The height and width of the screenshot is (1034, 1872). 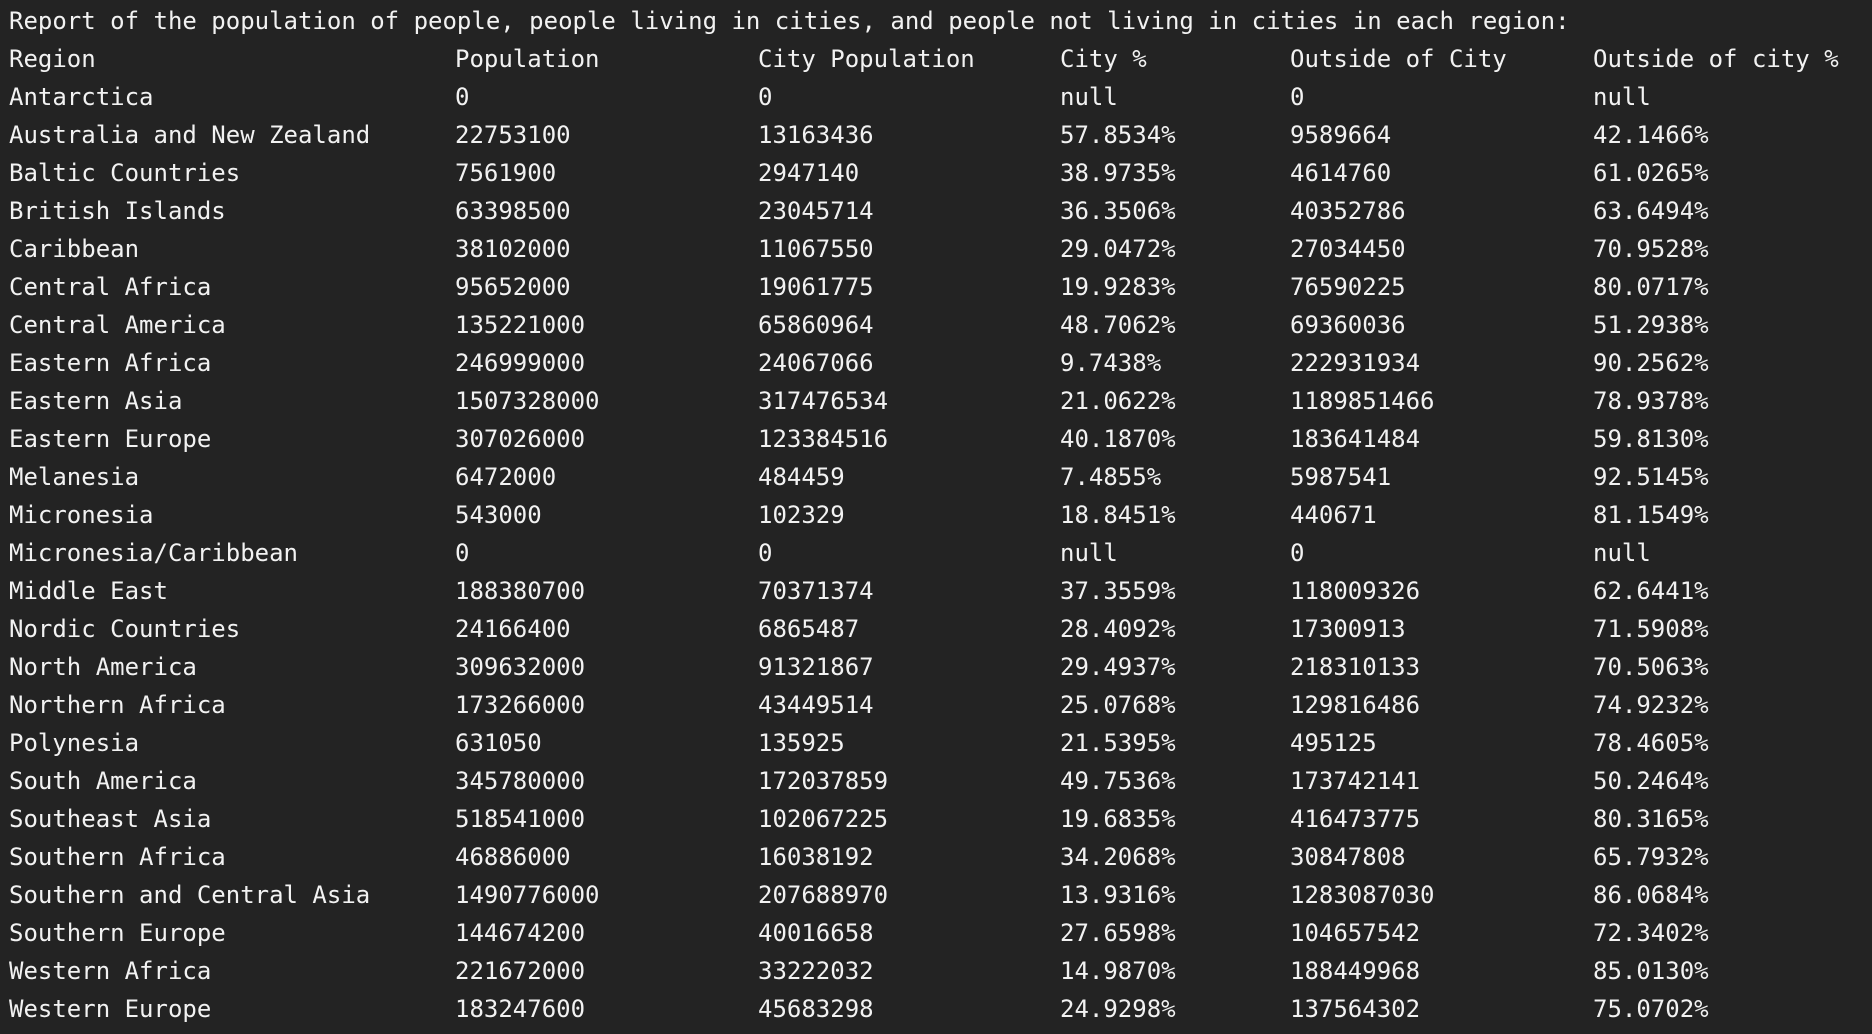 What do you see at coordinates (74, 743) in the screenshot?
I see `cell-region: Polynesia` at bounding box center [74, 743].